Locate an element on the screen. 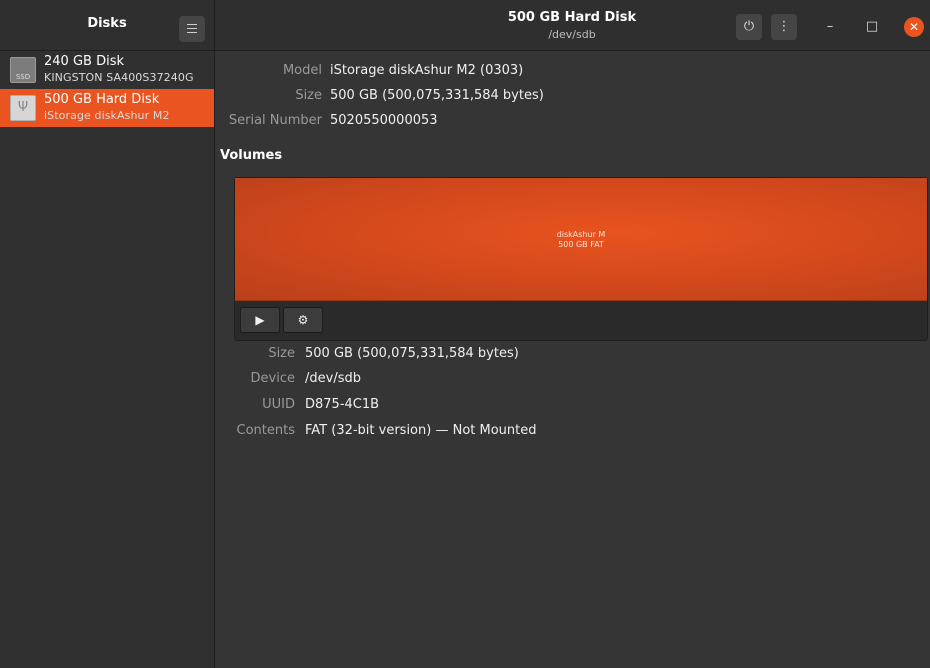 The height and width of the screenshot is (668, 930). volume-block-name: diskAshur M is located at coordinates (581, 234).